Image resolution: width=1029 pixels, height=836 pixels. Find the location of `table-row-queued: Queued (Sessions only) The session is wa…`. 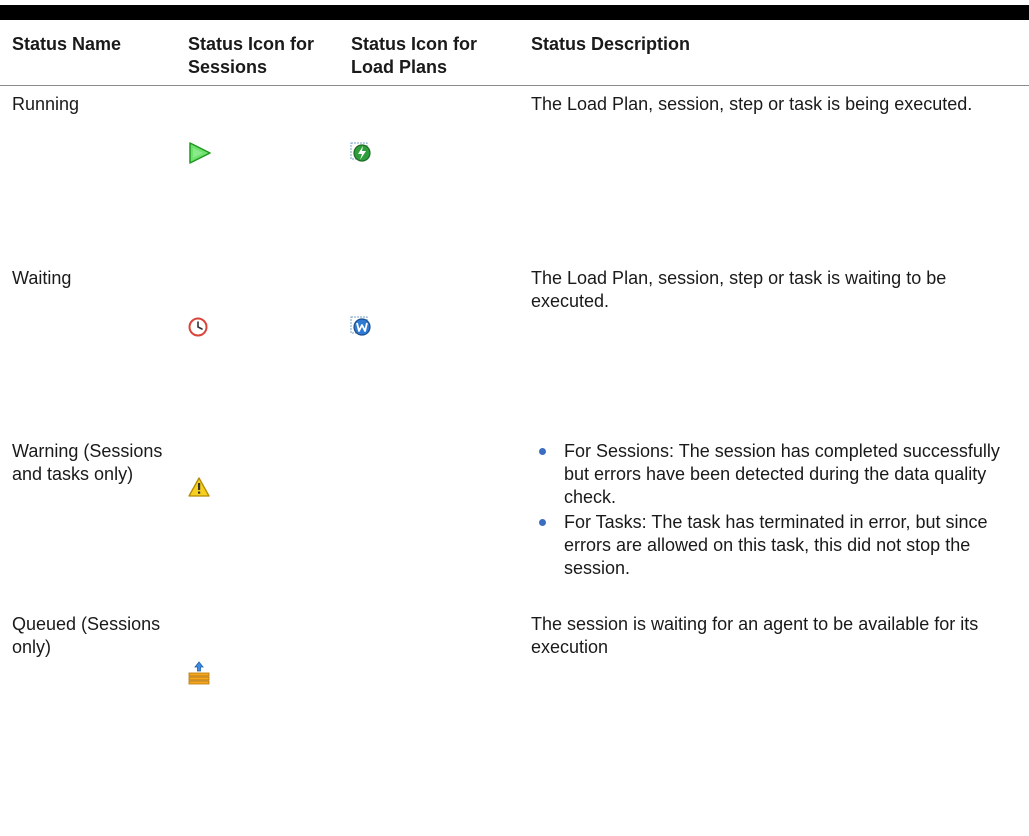

table-row-queued: Queued (Sessions only) The session is wa… is located at coordinates (514, 666).